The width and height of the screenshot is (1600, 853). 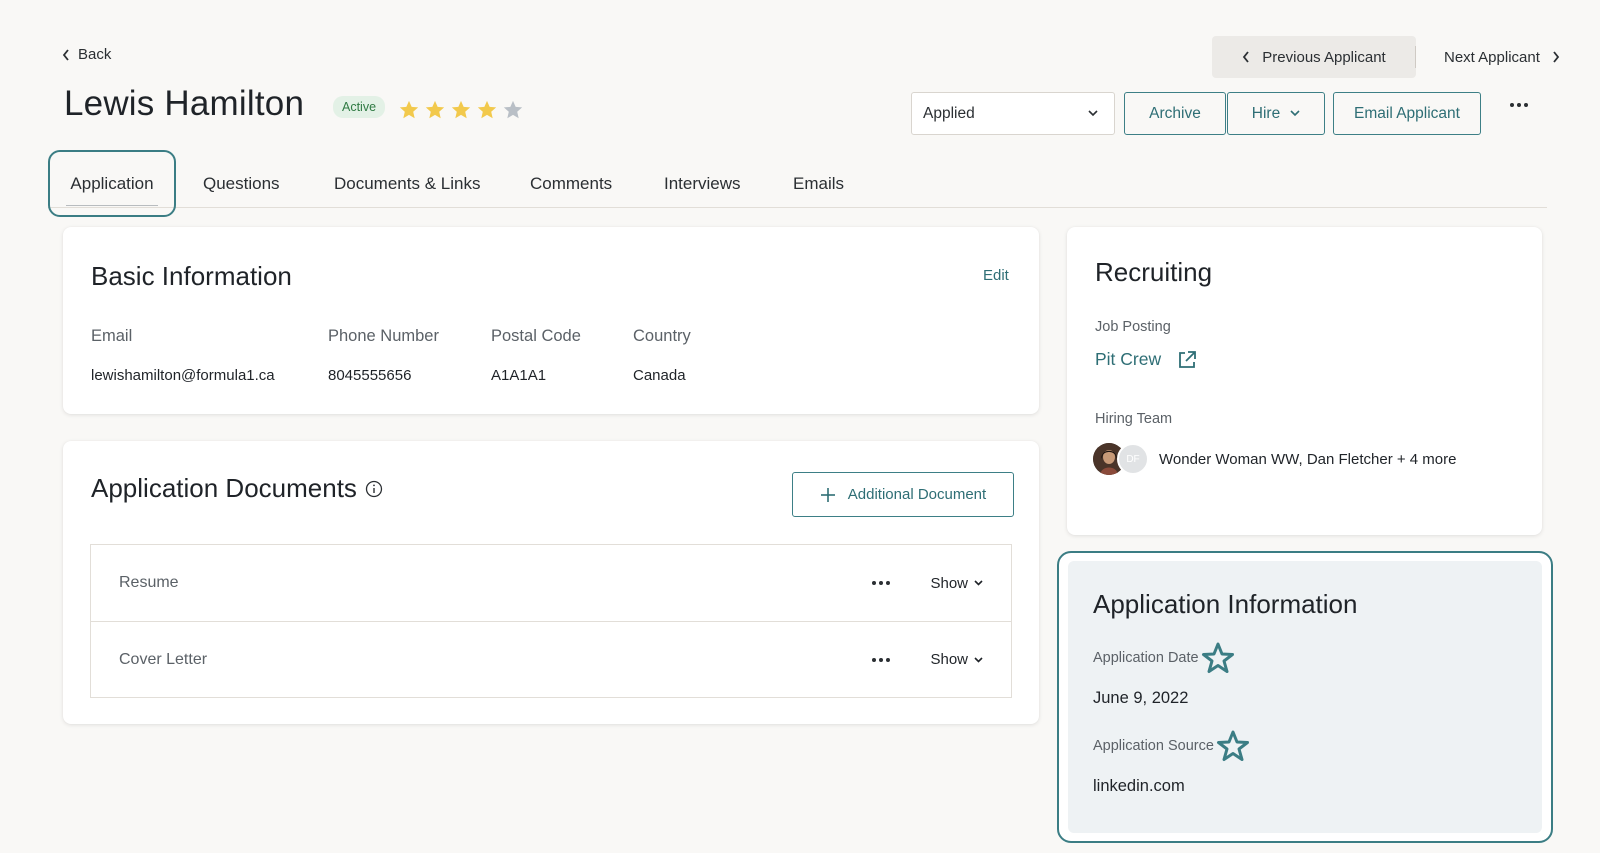 I want to click on active-tab-underline, so click(x=112, y=205).